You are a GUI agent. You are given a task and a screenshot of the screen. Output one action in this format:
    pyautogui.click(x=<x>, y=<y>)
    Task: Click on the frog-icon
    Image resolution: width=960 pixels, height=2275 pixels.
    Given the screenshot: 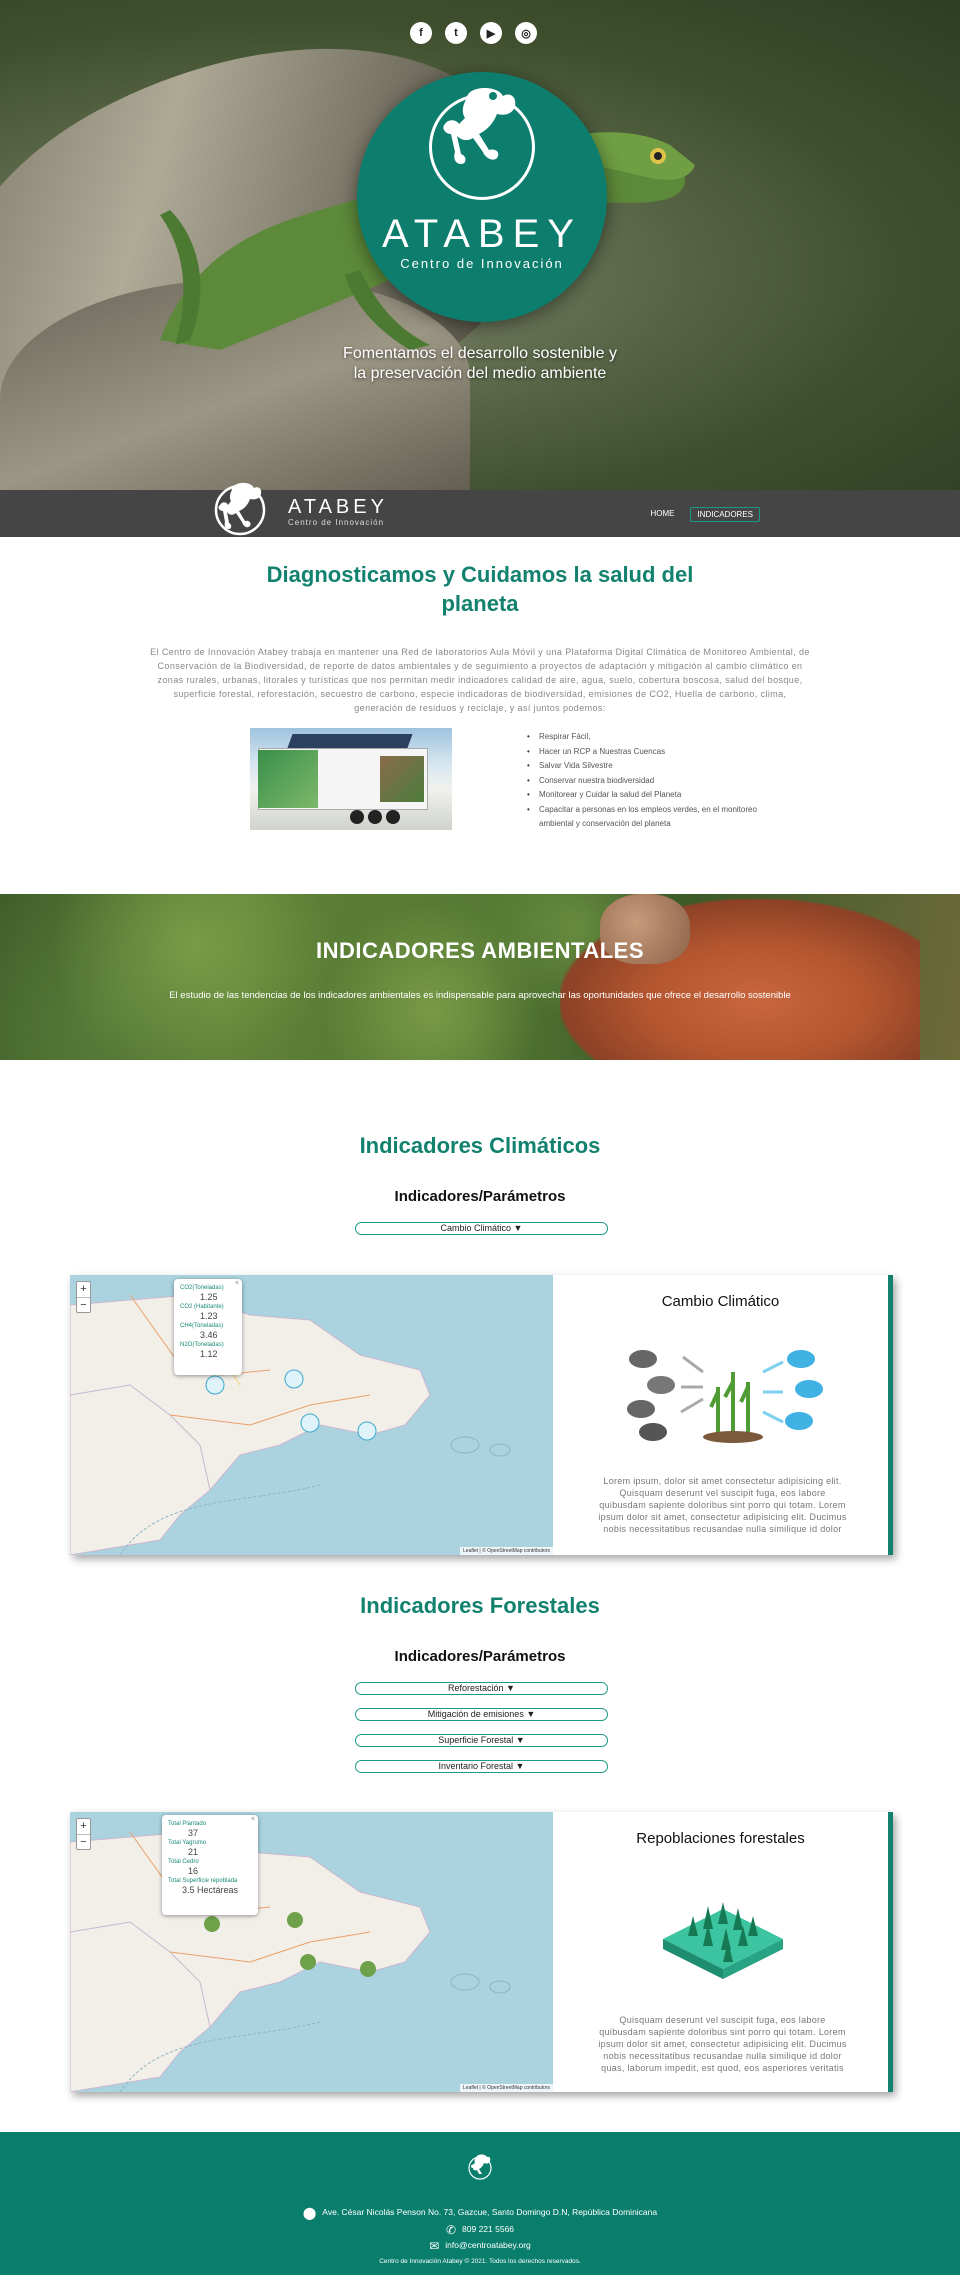 What is the action you would take?
    pyautogui.click(x=479, y=125)
    